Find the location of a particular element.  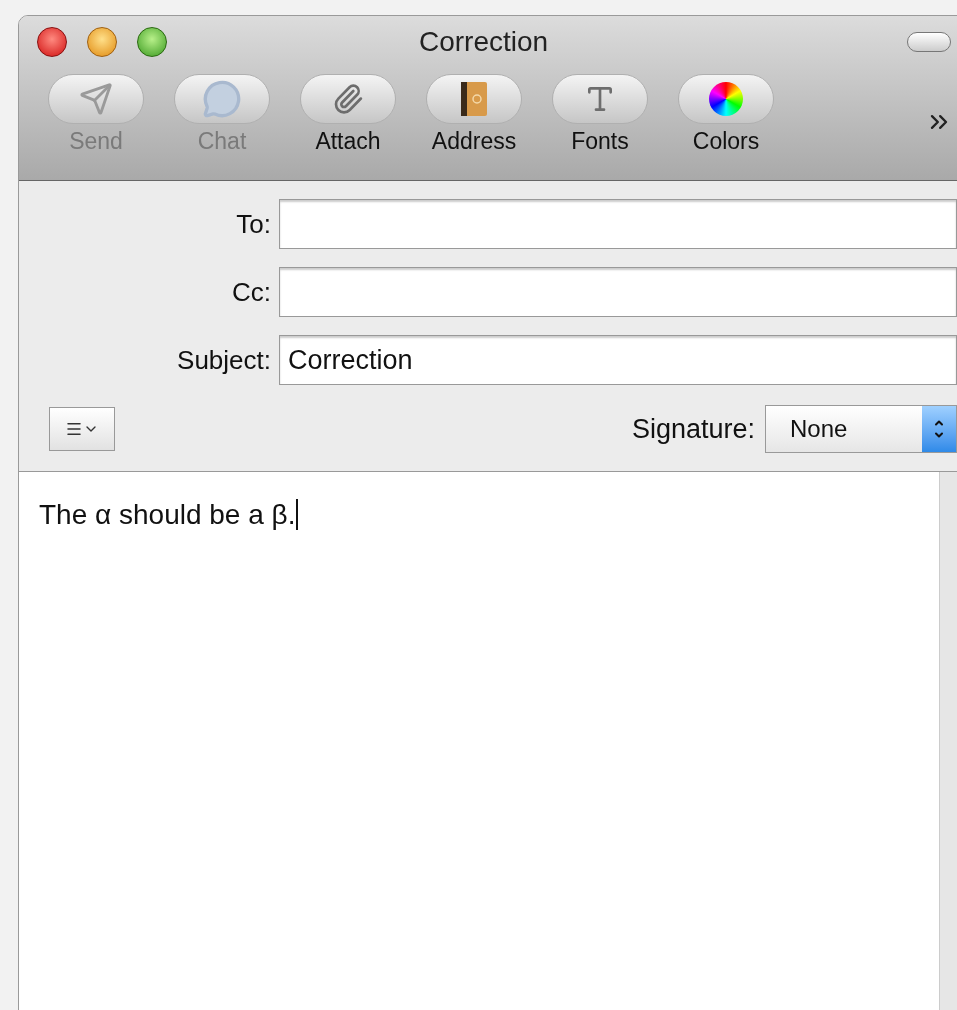

field-label: Cc: is located at coordinates (251, 292).